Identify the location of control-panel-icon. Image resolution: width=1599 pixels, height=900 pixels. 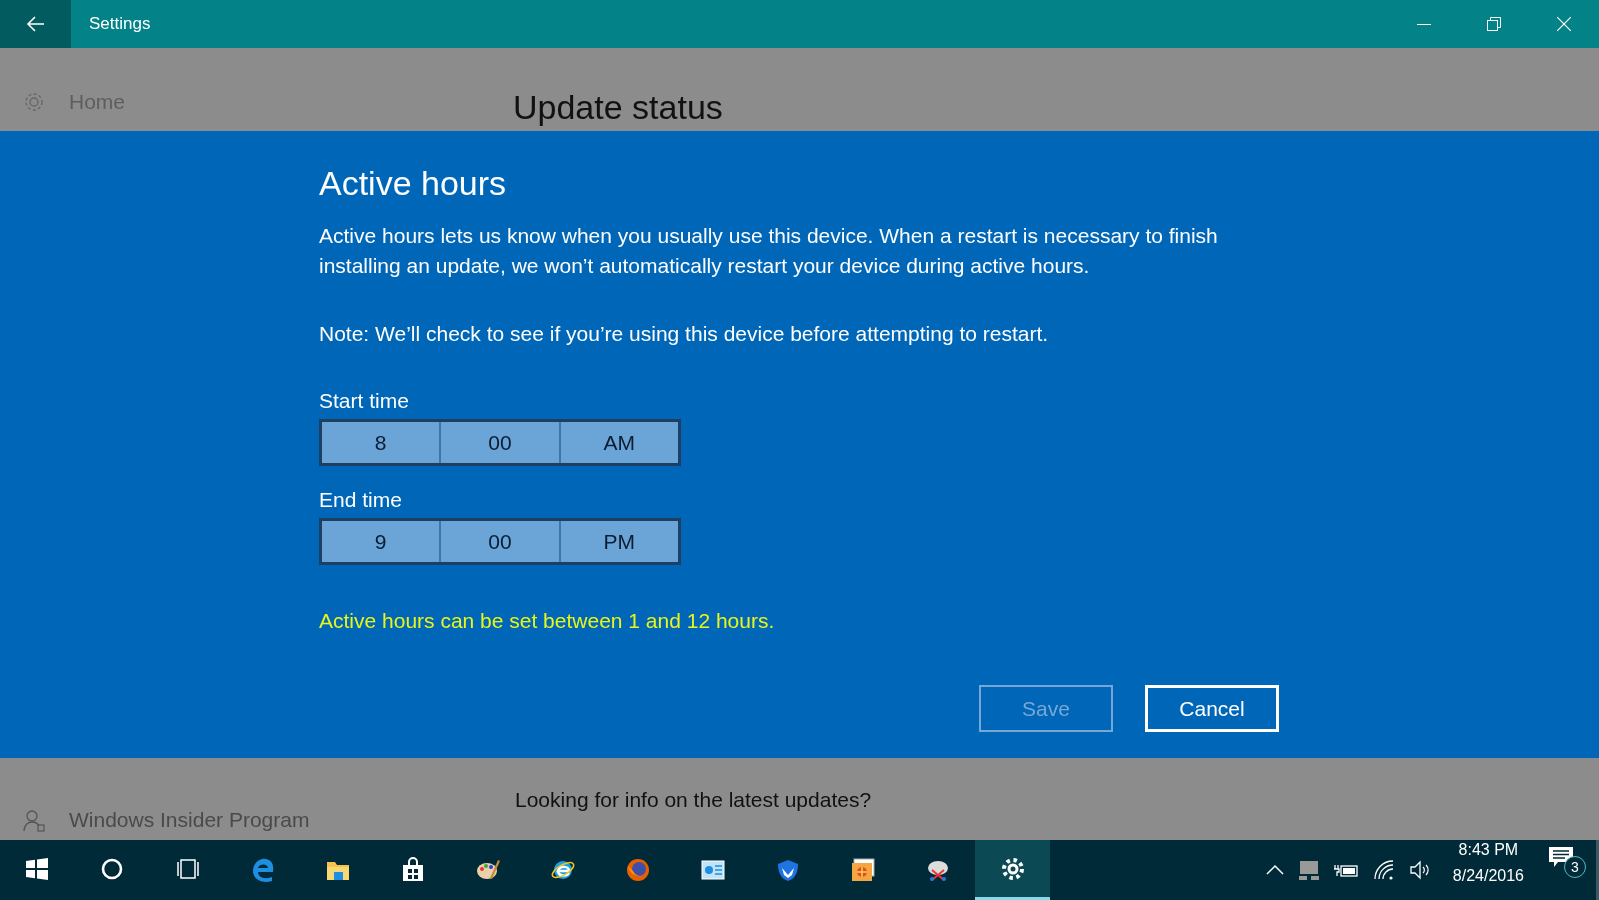
(712, 870).